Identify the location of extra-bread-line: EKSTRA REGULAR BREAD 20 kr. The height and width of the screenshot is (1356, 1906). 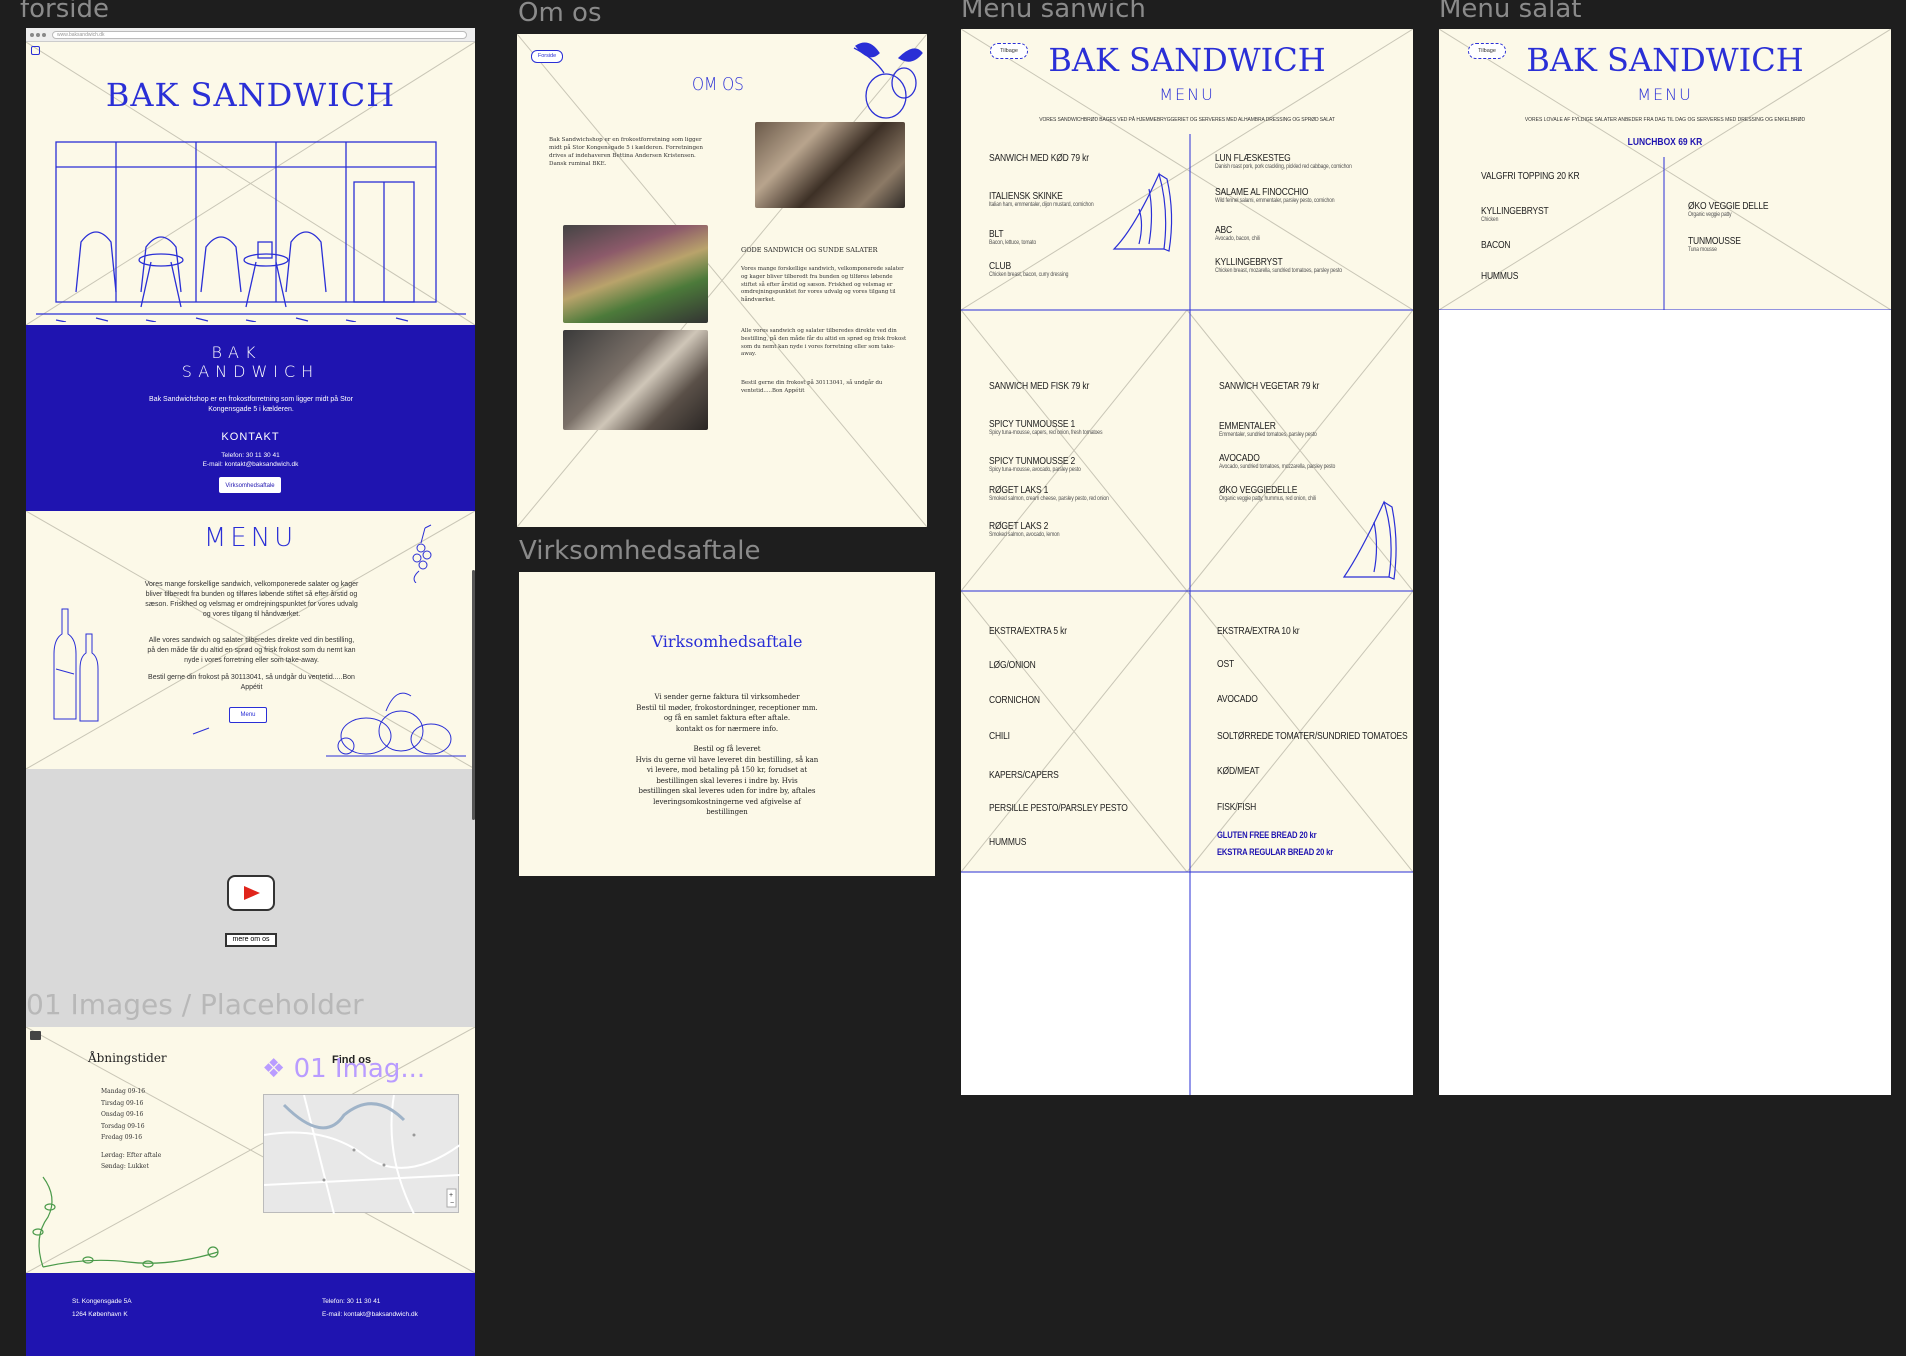
(1275, 852).